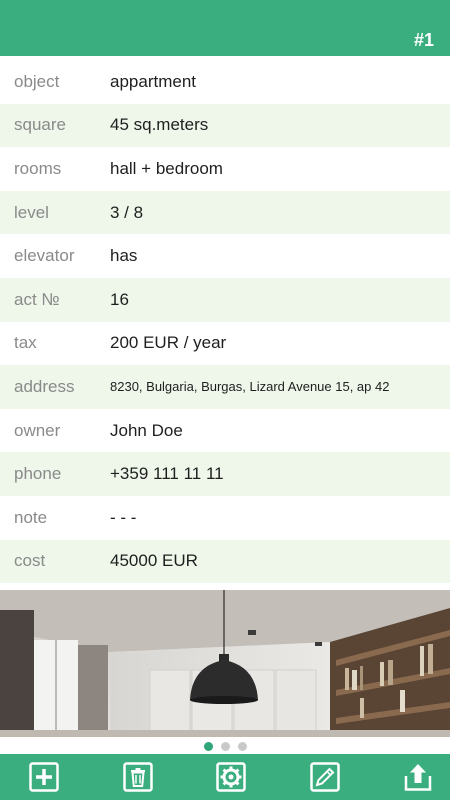 Image resolution: width=450 pixels, height=800 pixels. I want to click on field-label: act №, so click(37, 299).